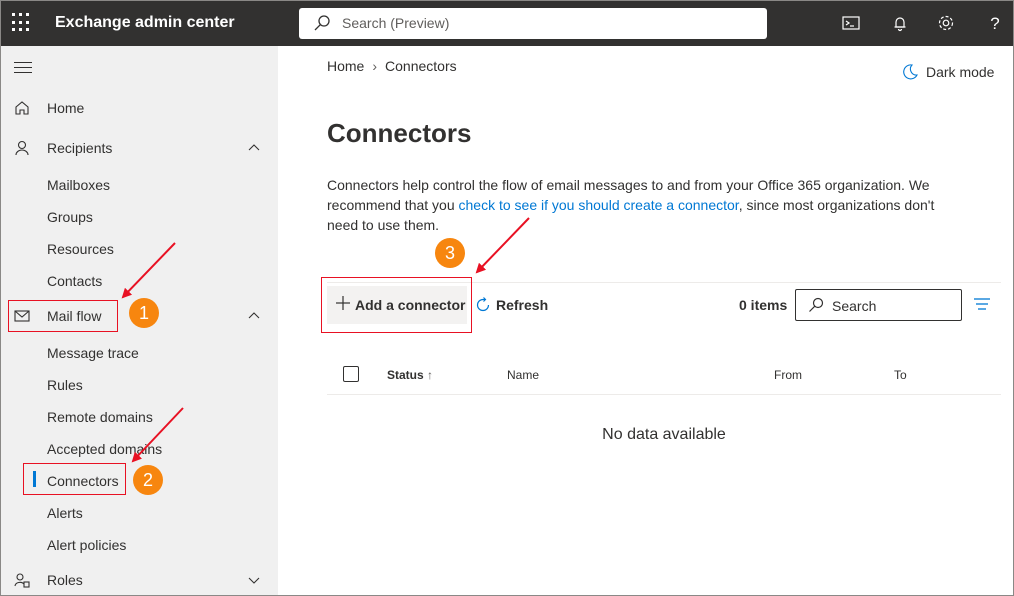  I want to click on nav-home-label: Home, so click(66, 108).